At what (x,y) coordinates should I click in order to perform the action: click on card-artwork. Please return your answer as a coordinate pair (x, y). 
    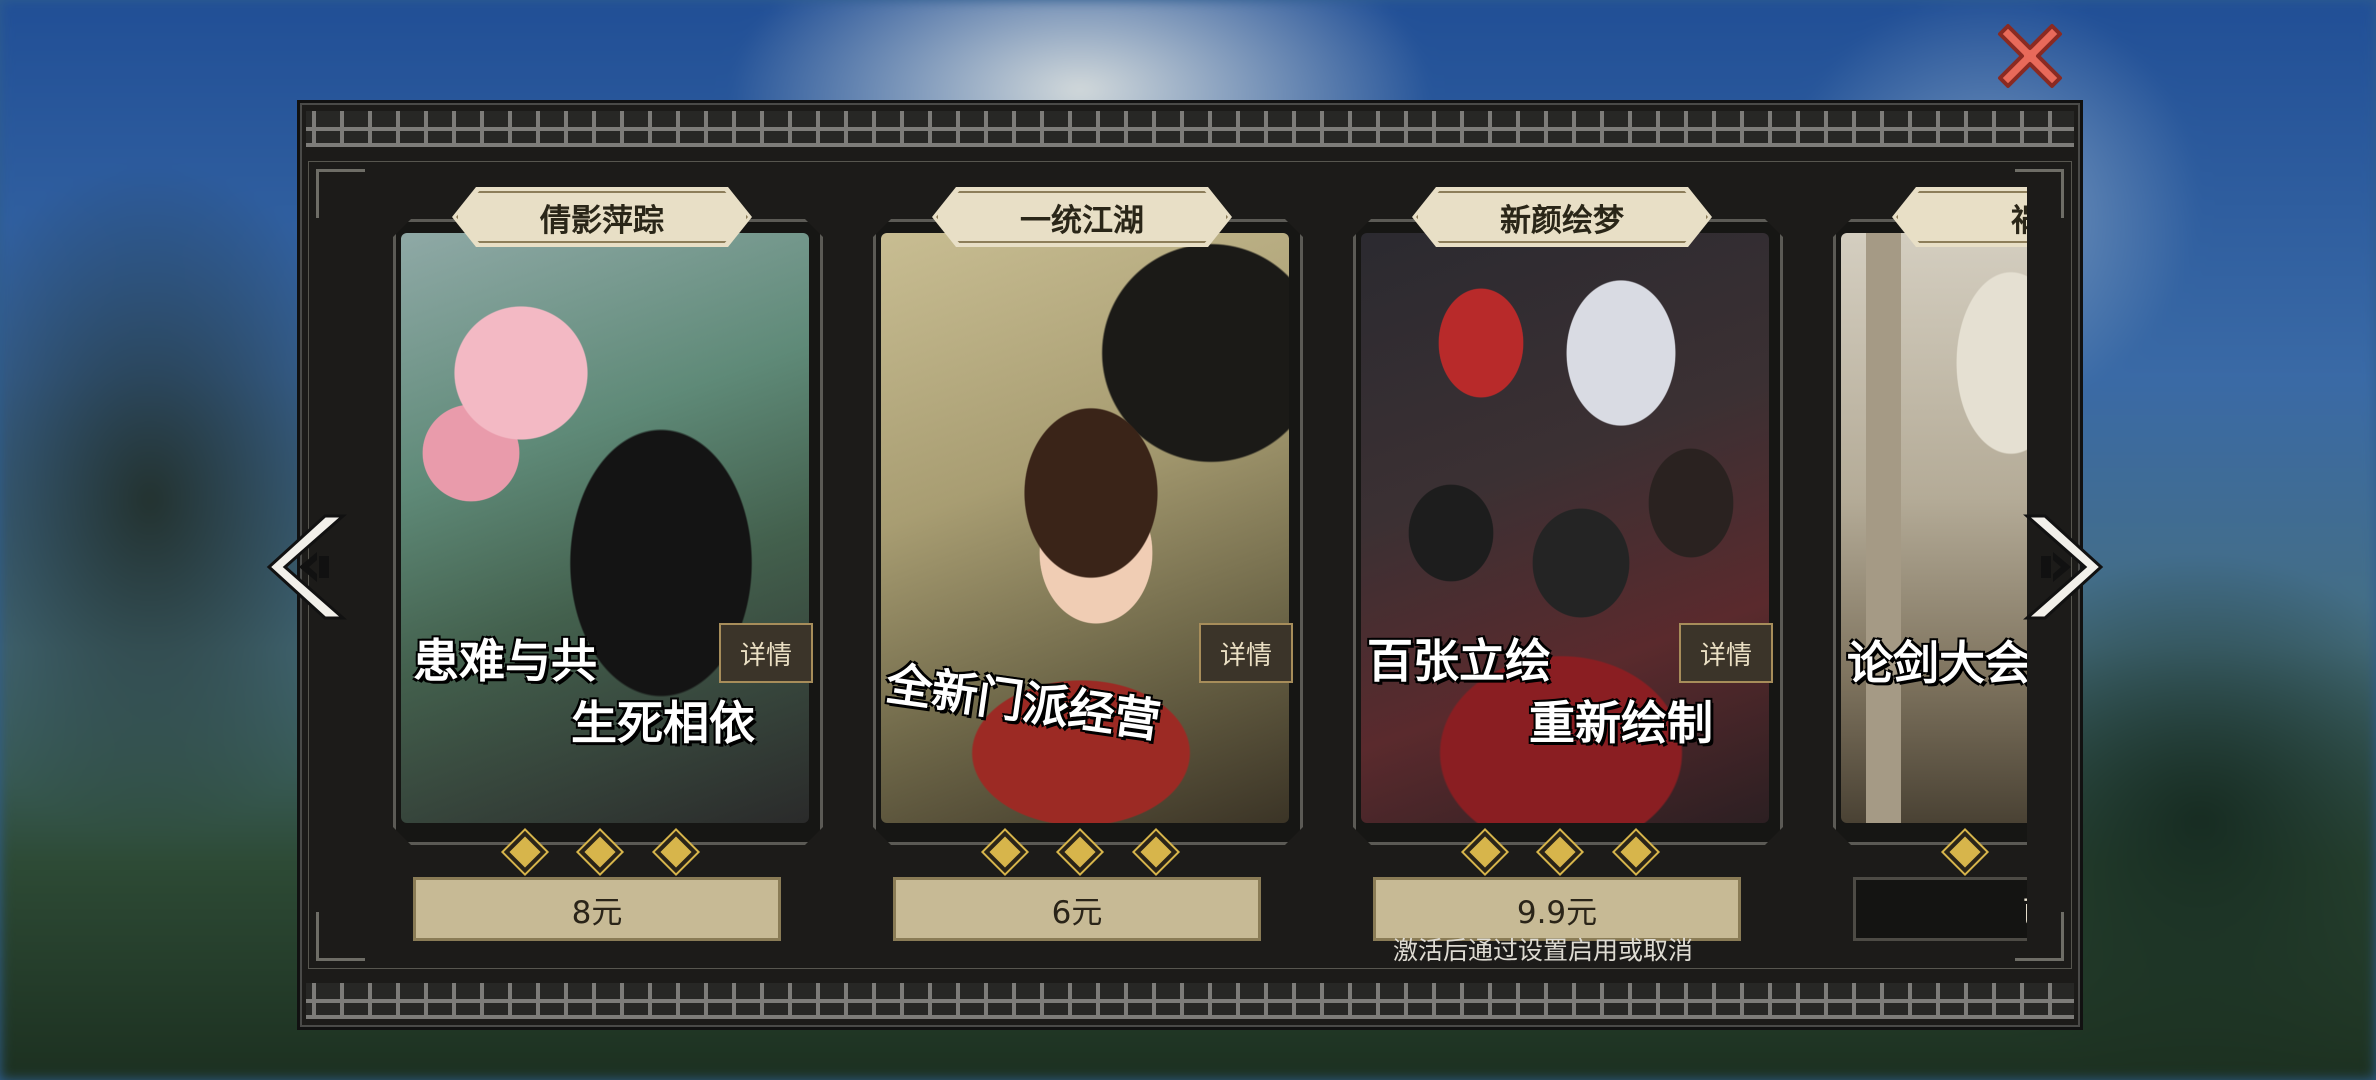
    Looking at the image, I should click on (1934, 528).